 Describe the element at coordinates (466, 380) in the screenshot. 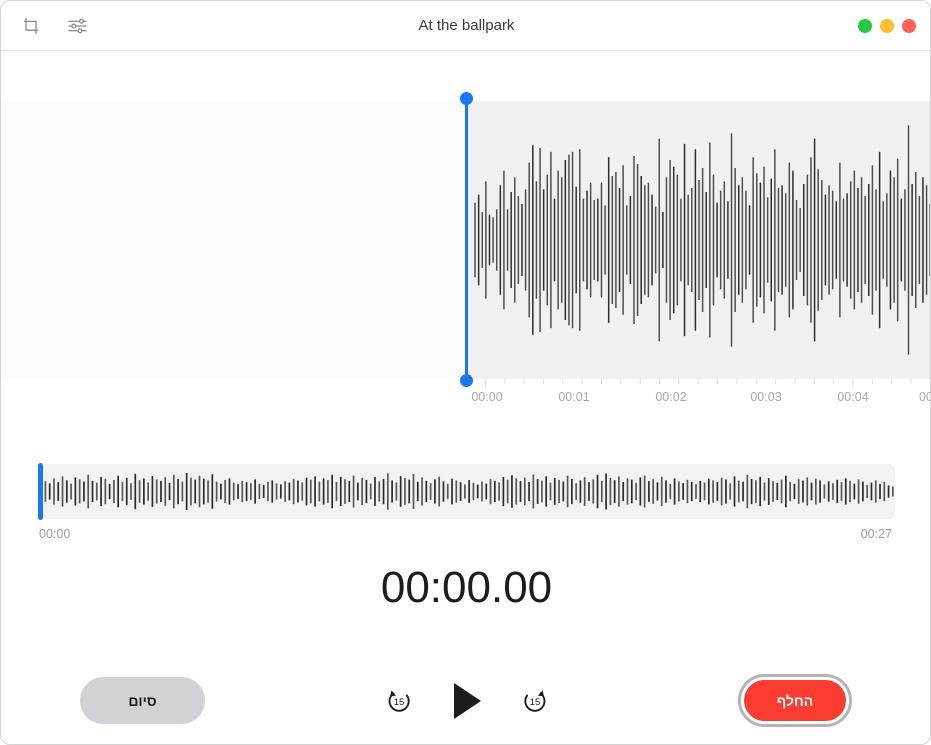

I see `playhead-handle-bottom` at that location.